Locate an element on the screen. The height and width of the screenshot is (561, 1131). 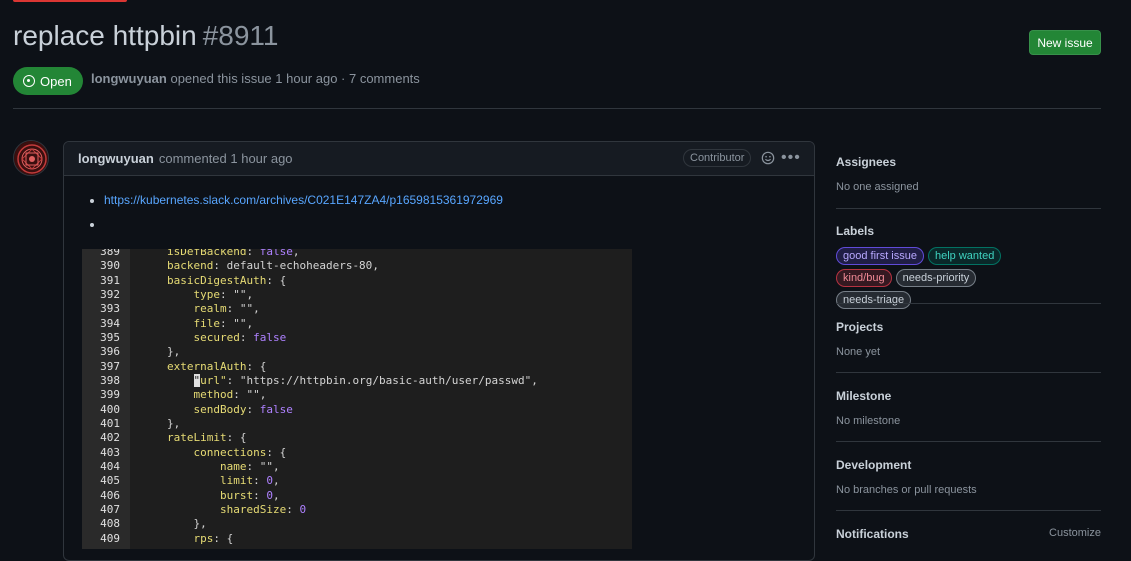
code-text: isDefBackend: false, is located at coordinates (233, 253).